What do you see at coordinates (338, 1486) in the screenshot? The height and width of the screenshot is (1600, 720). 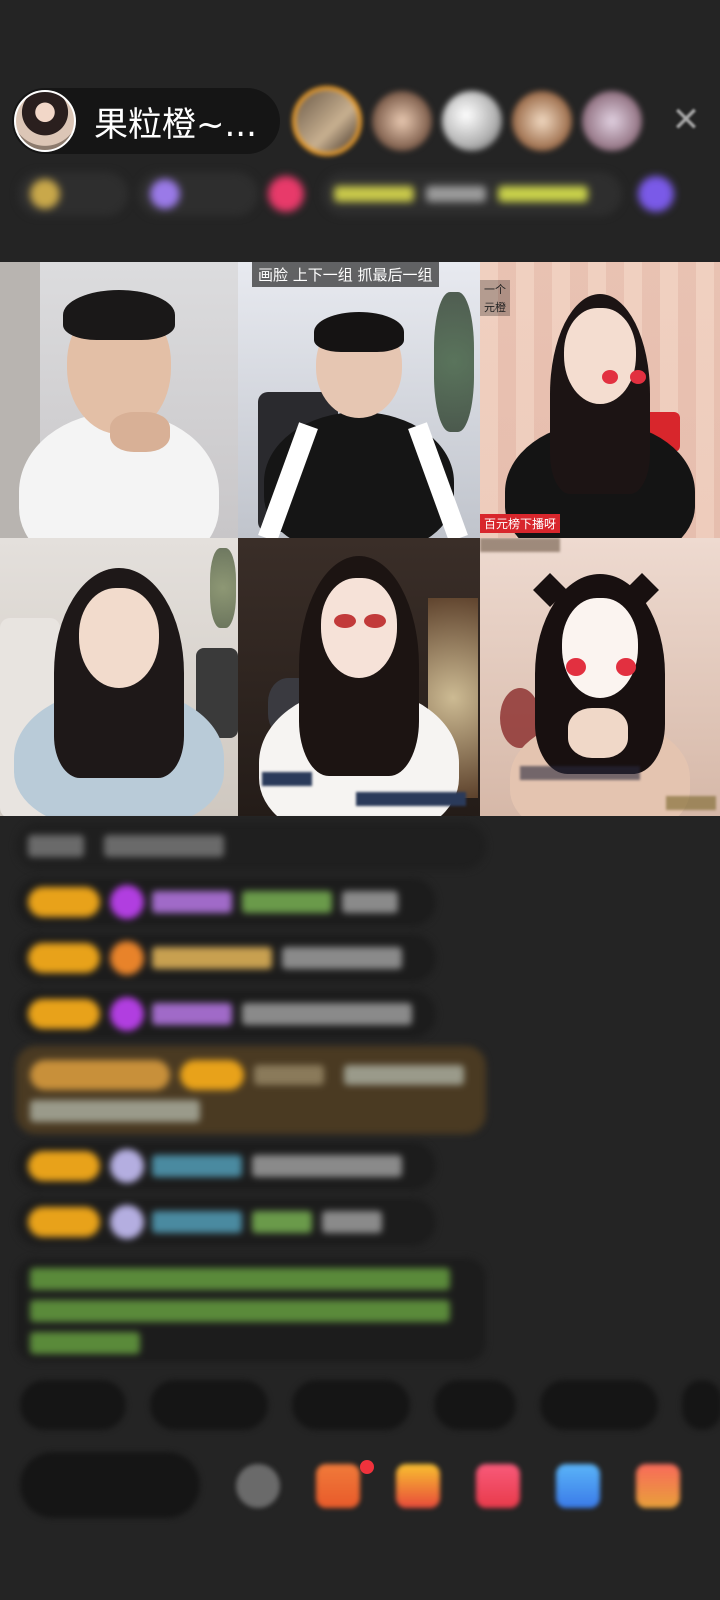 I see `gift-box-icon` at bounding box center [338, 1486].